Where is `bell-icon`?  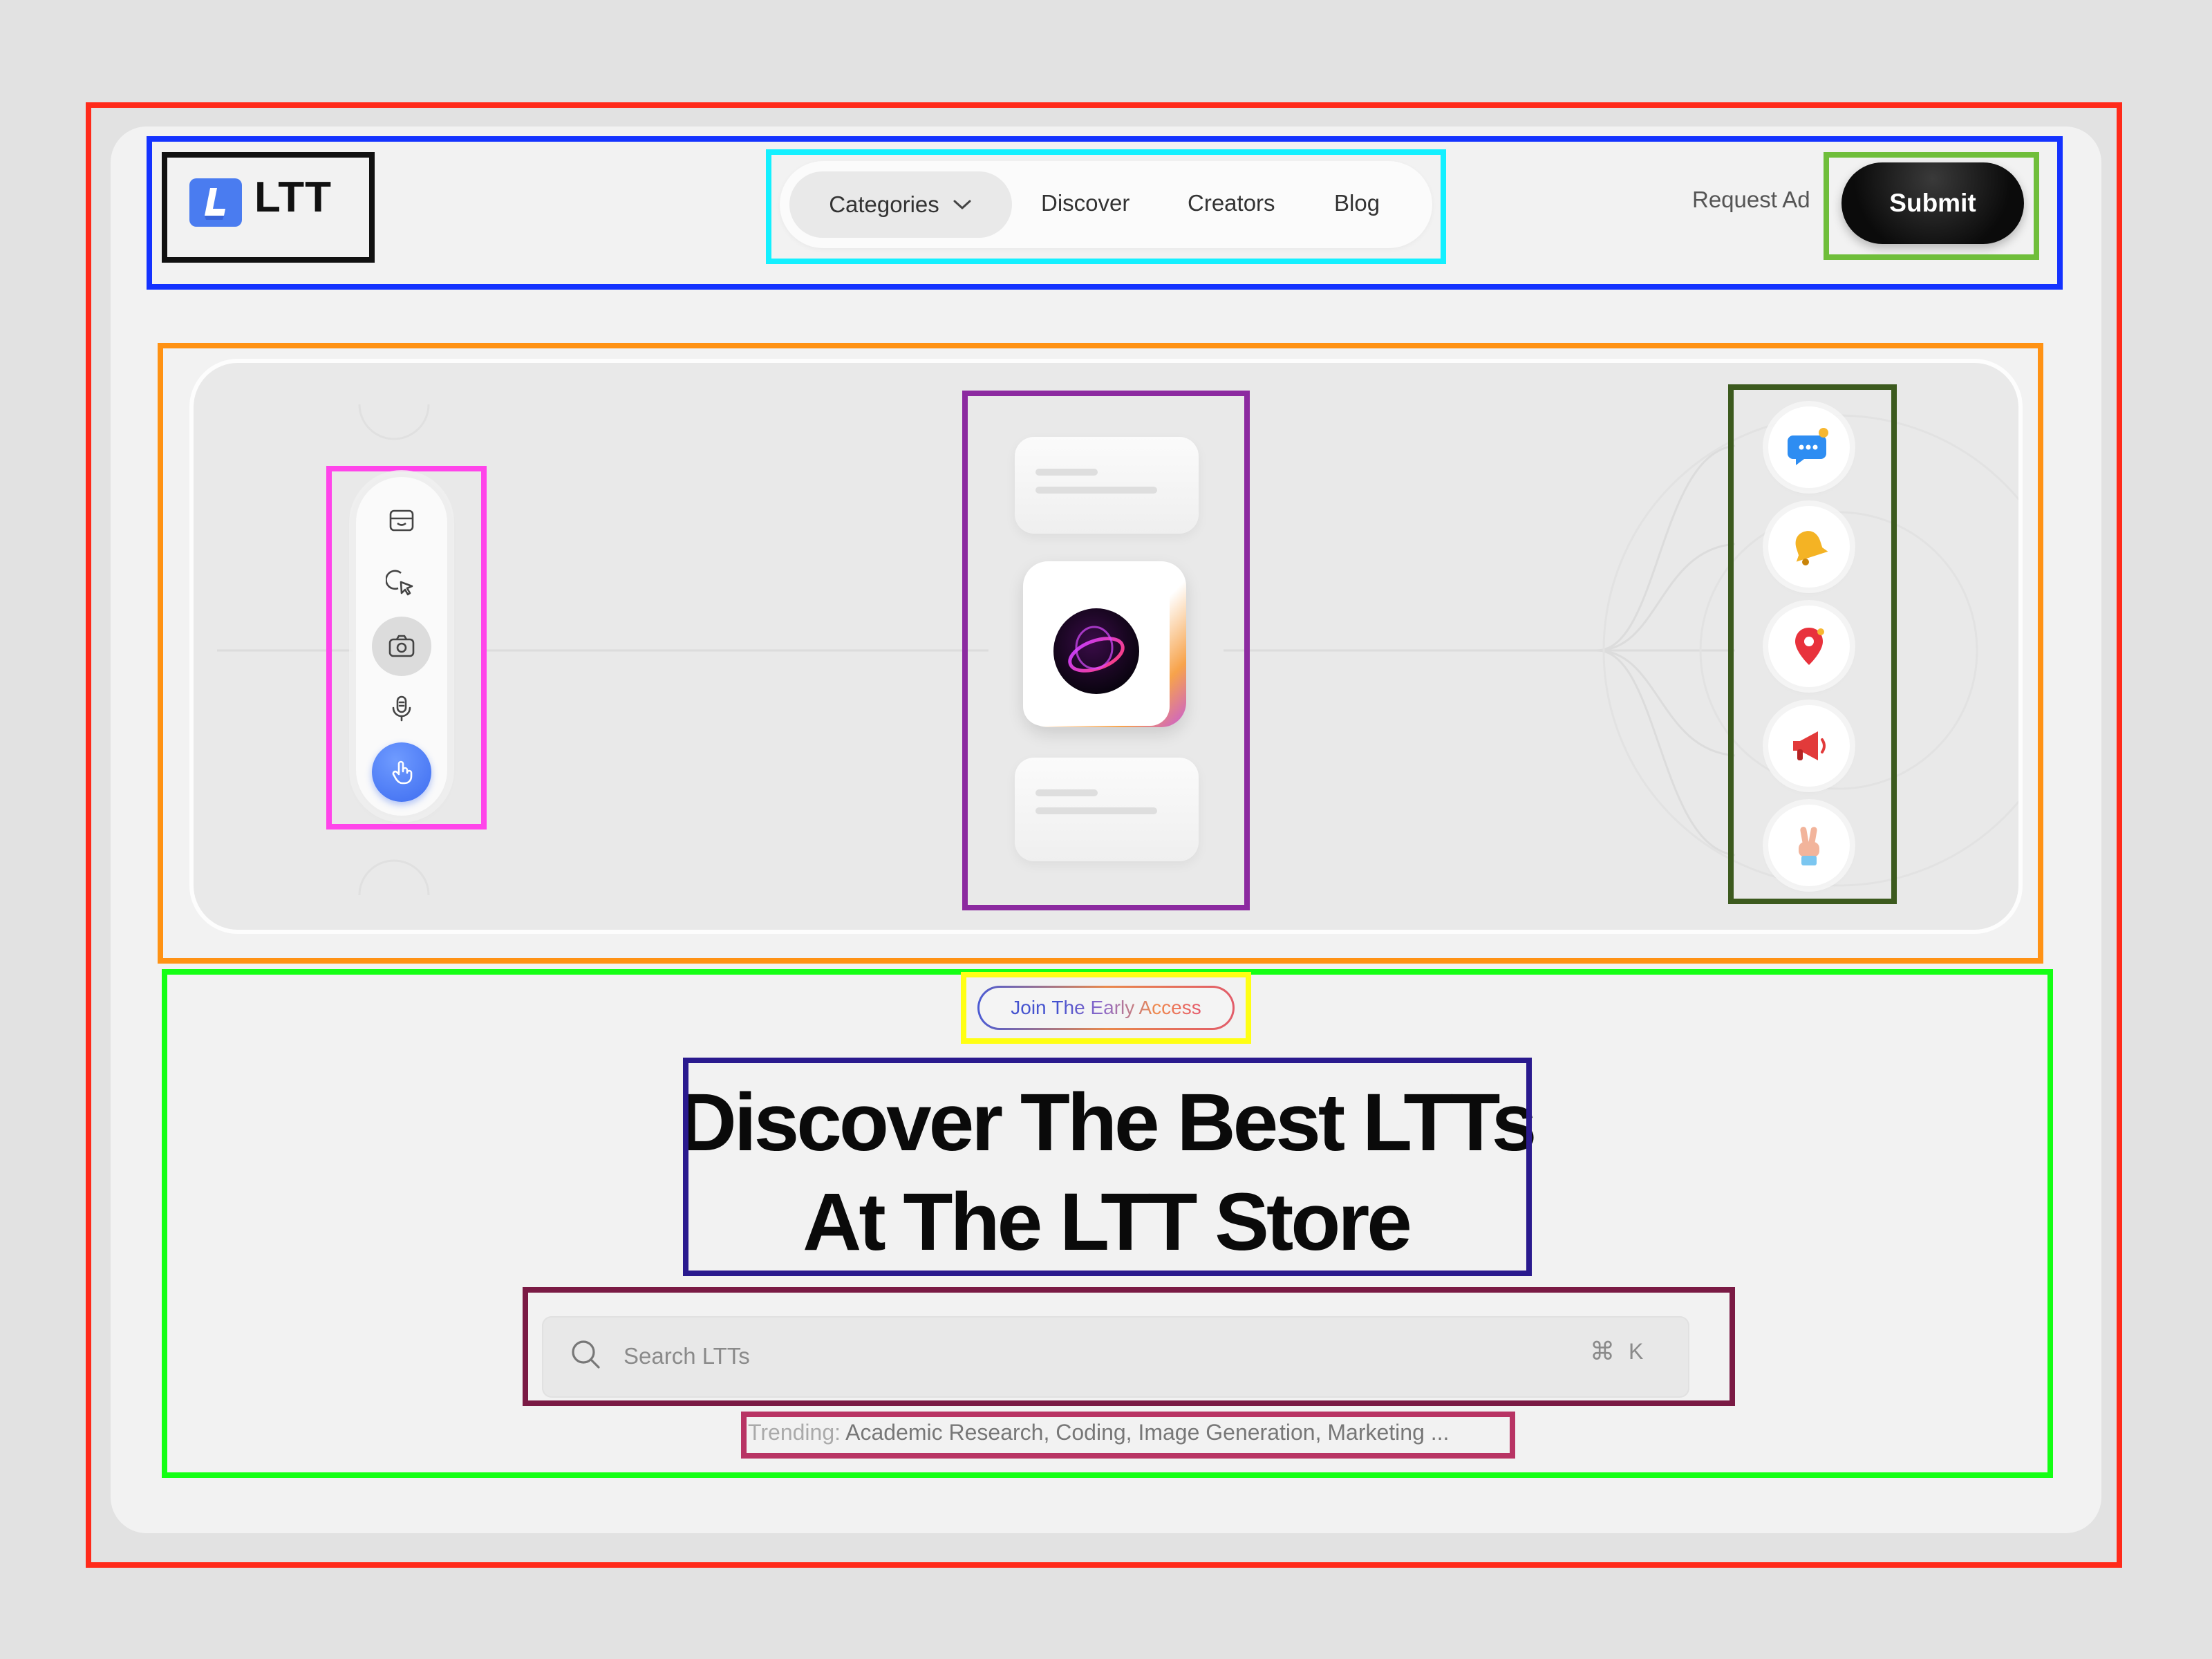 bell-icon is located at coordinates (1811, 548).